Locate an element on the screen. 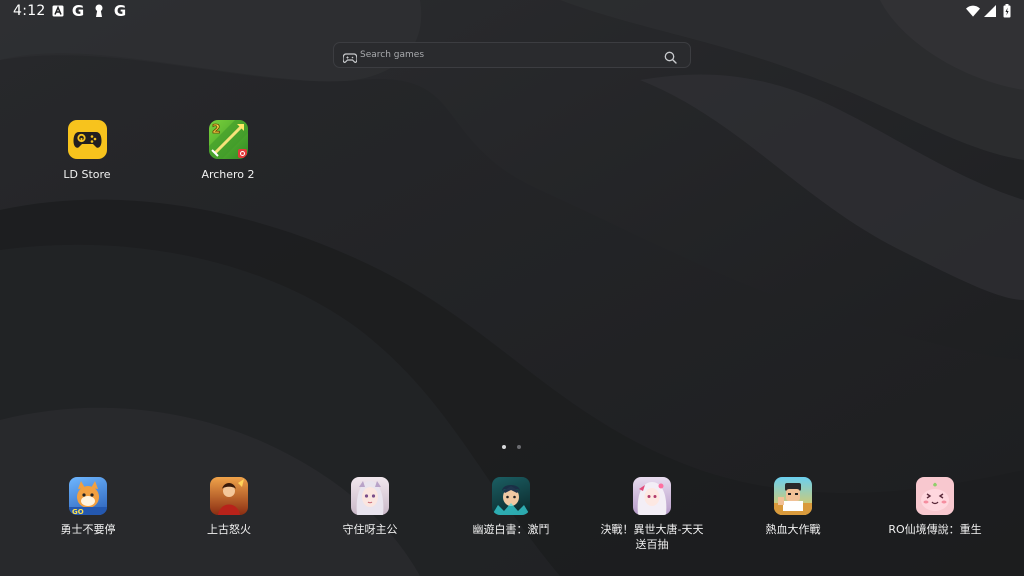  dock-app-guard-lord: 守住呀主公 is located at coordinates (370, 507).